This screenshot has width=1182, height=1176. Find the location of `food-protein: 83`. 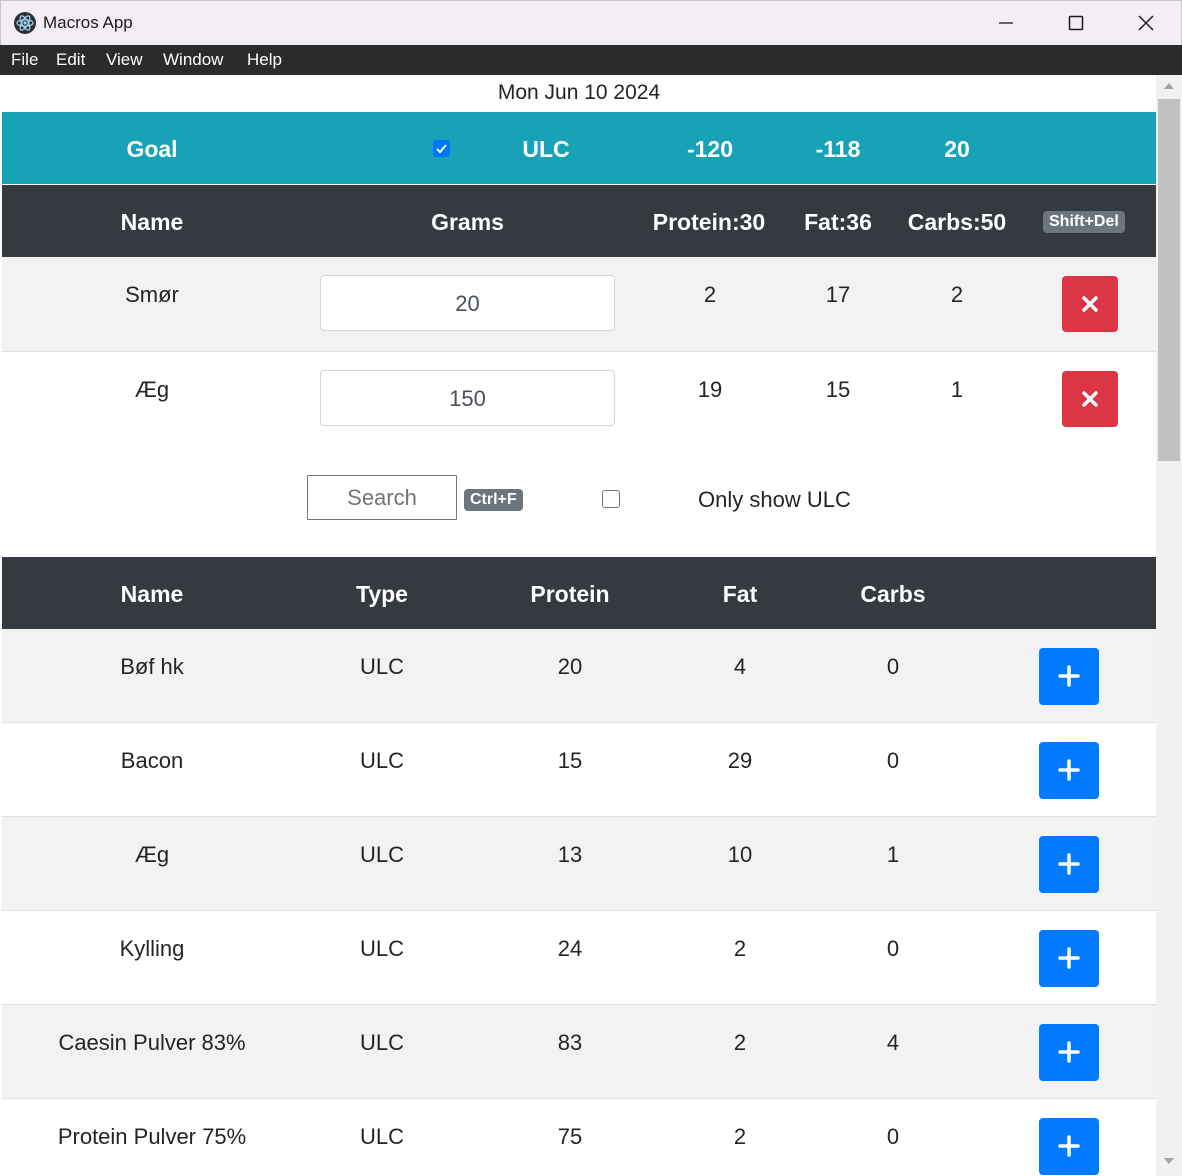

food-protein: 83 is located at coordinates (570, 1042).